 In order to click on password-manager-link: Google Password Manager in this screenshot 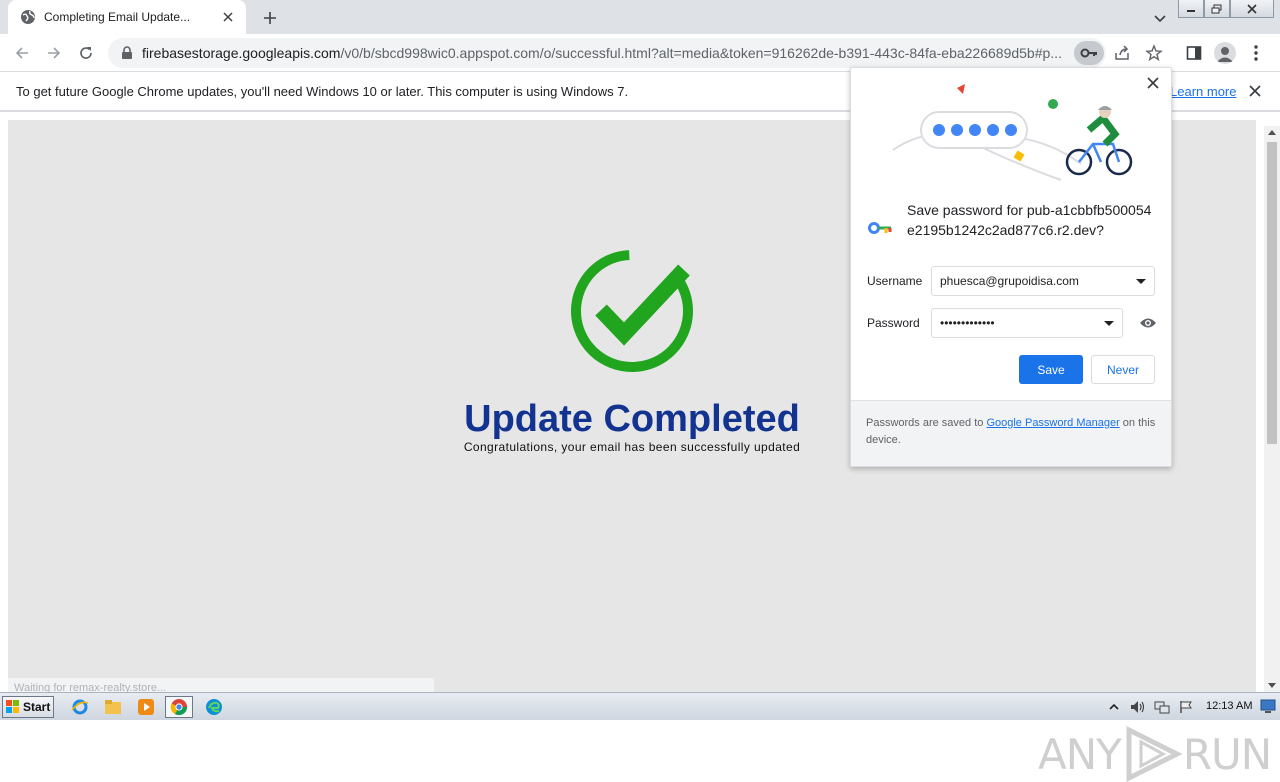, I will do `click(1052, 423)`.